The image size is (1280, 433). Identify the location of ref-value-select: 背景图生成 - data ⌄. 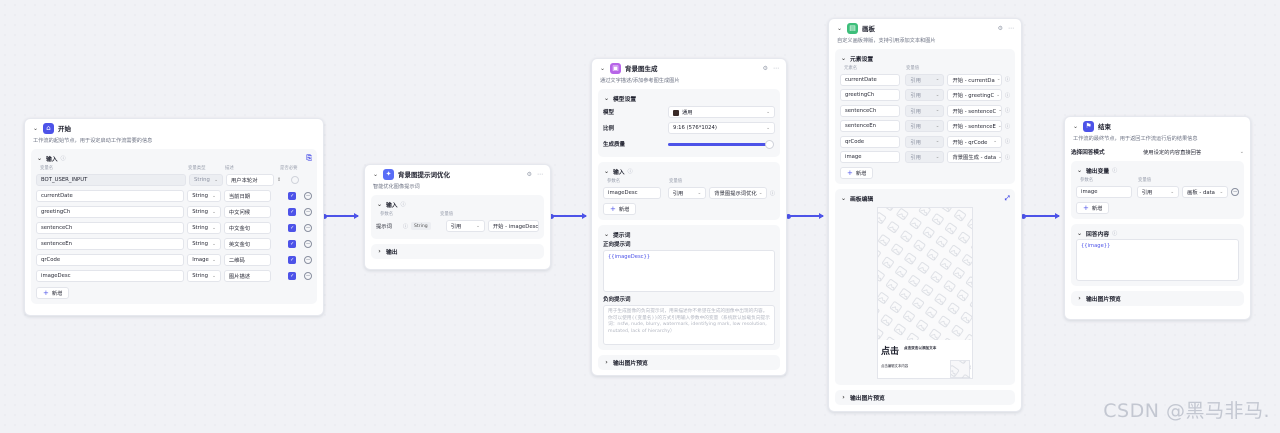
(974, 157).